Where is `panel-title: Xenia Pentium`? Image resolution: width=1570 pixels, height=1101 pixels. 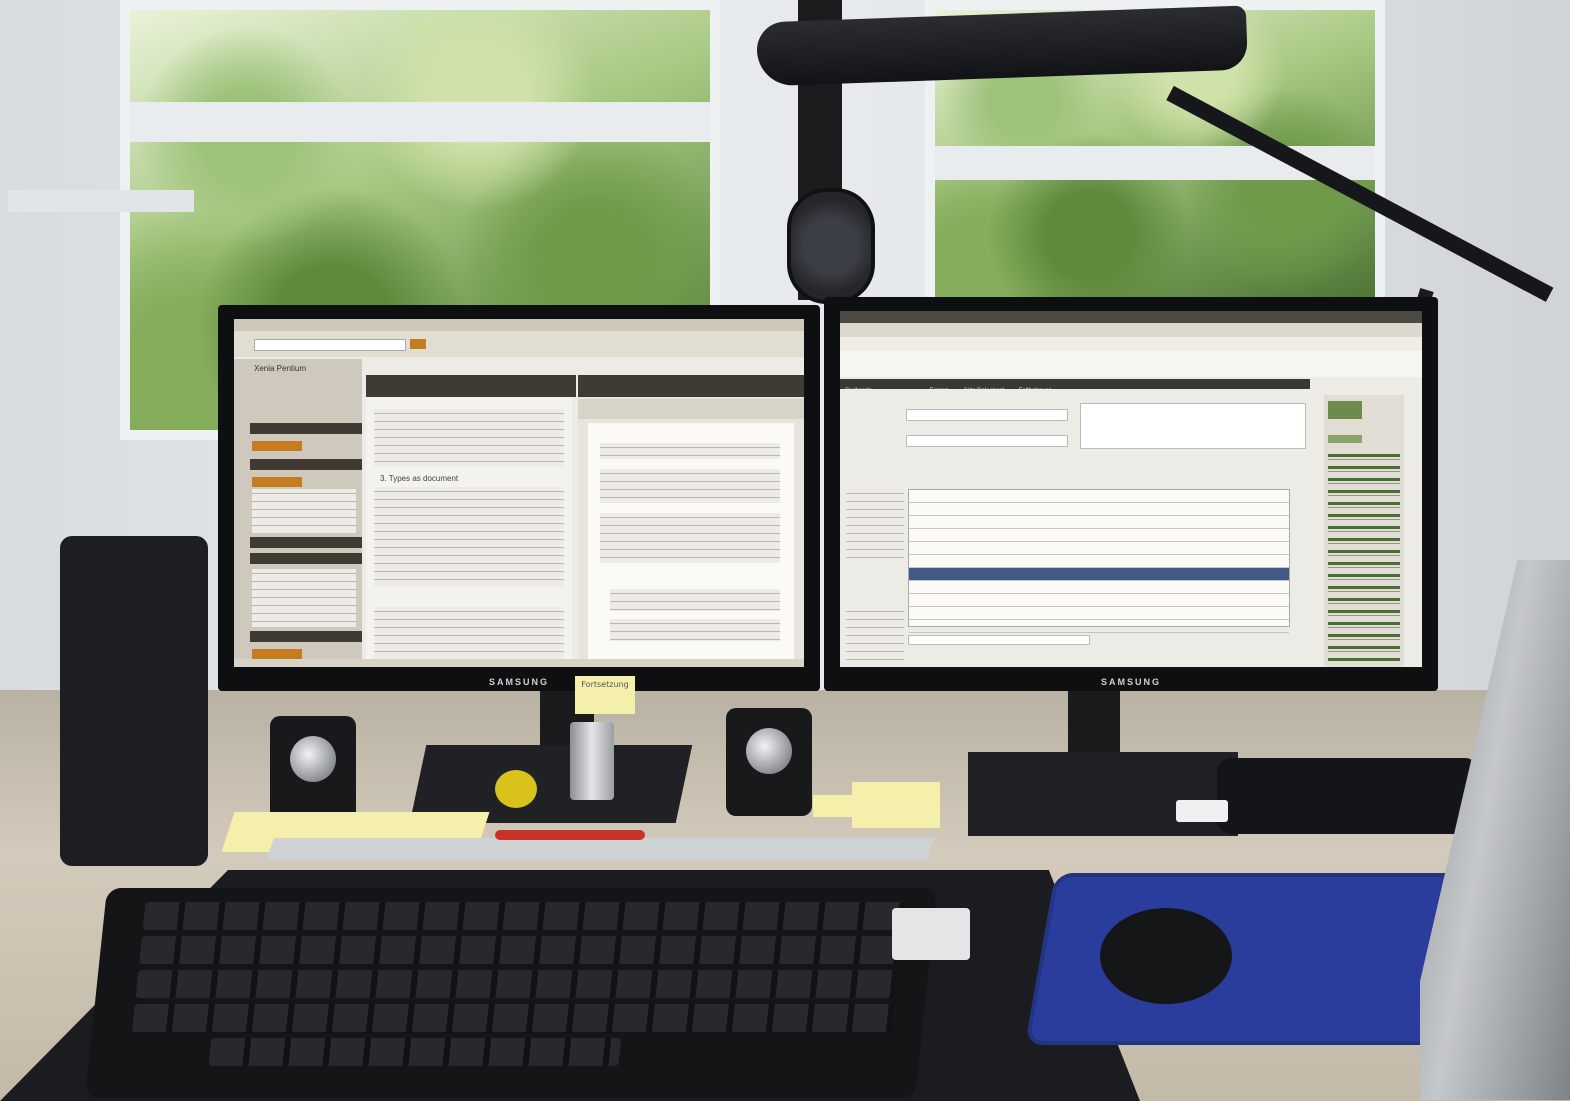
panel-title: Xenia Pentium is located at coordinates (280, 369).